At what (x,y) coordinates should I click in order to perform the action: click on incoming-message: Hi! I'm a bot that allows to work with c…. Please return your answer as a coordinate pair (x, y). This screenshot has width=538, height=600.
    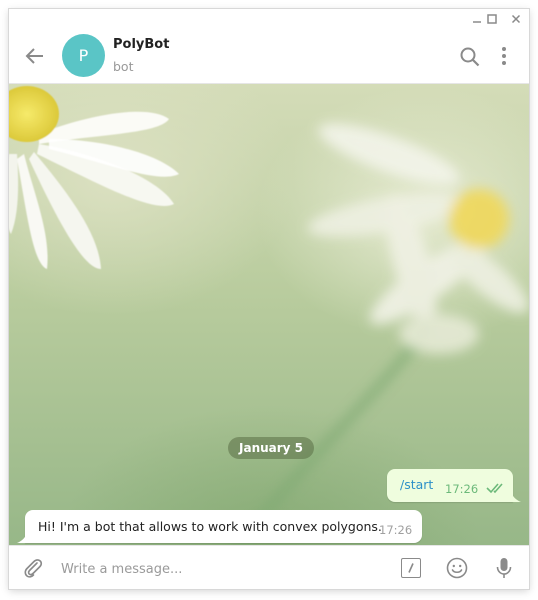
    Looking at the image, I should click on (223, 526).